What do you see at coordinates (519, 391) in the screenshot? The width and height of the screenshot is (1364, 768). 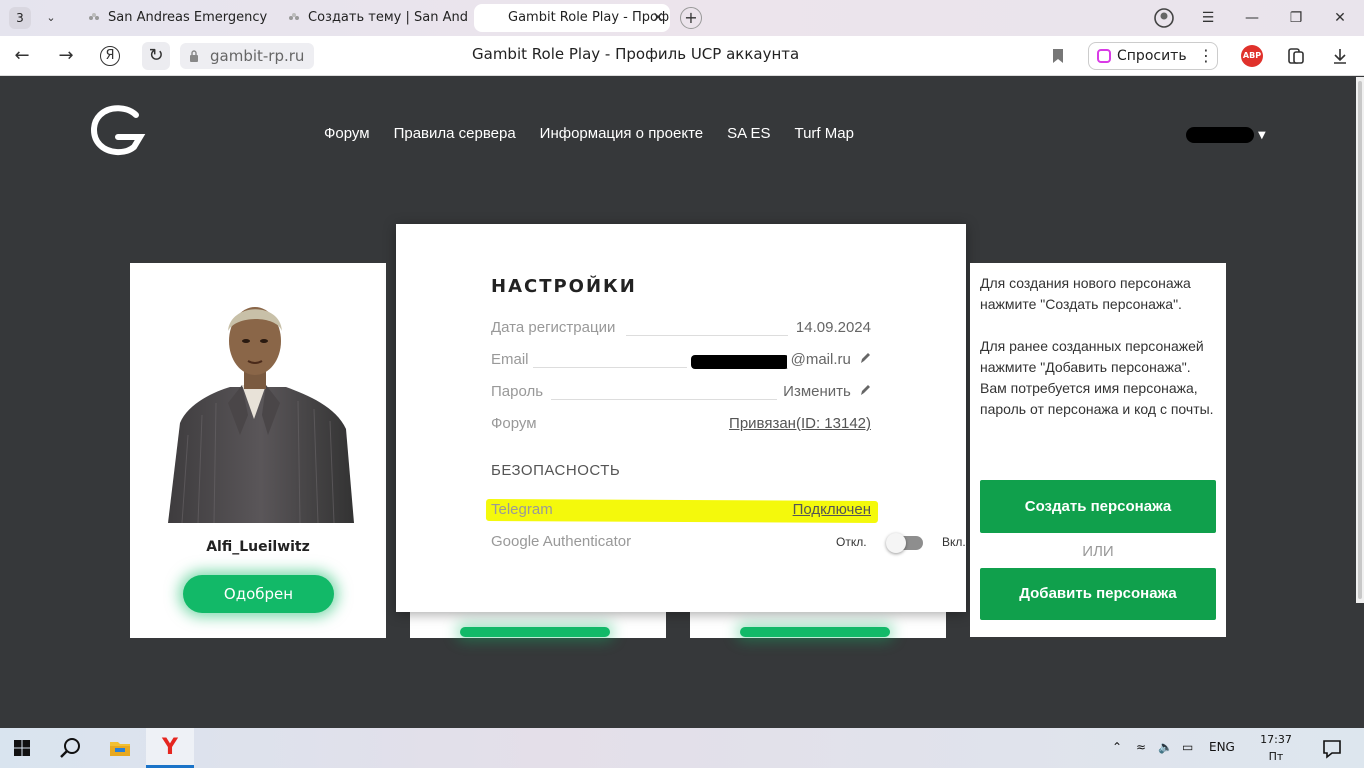 I see `password-label: Пароль` at bounding box center [519, 391].